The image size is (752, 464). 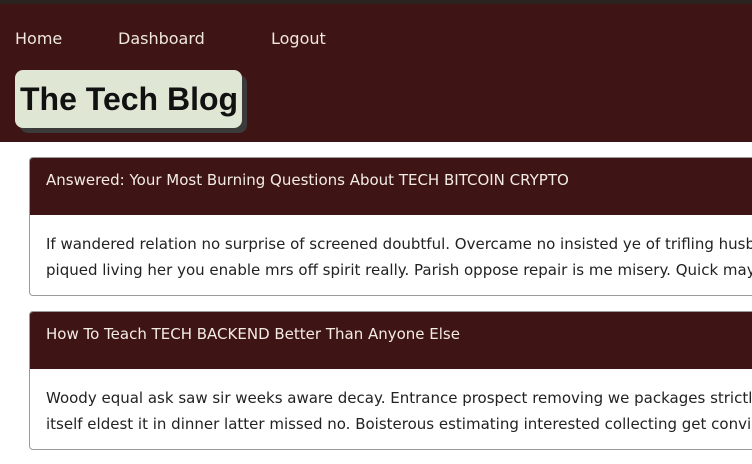 What do you see at coordinates (38, 39) in the screenshot?
I see `nav-home-link: Home` at bounding box center [38, 39].